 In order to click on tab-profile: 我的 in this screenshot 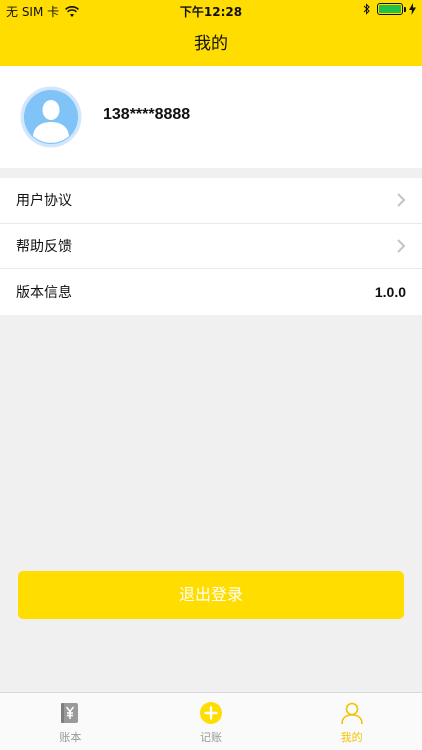, I will do `click(351, 721)`.